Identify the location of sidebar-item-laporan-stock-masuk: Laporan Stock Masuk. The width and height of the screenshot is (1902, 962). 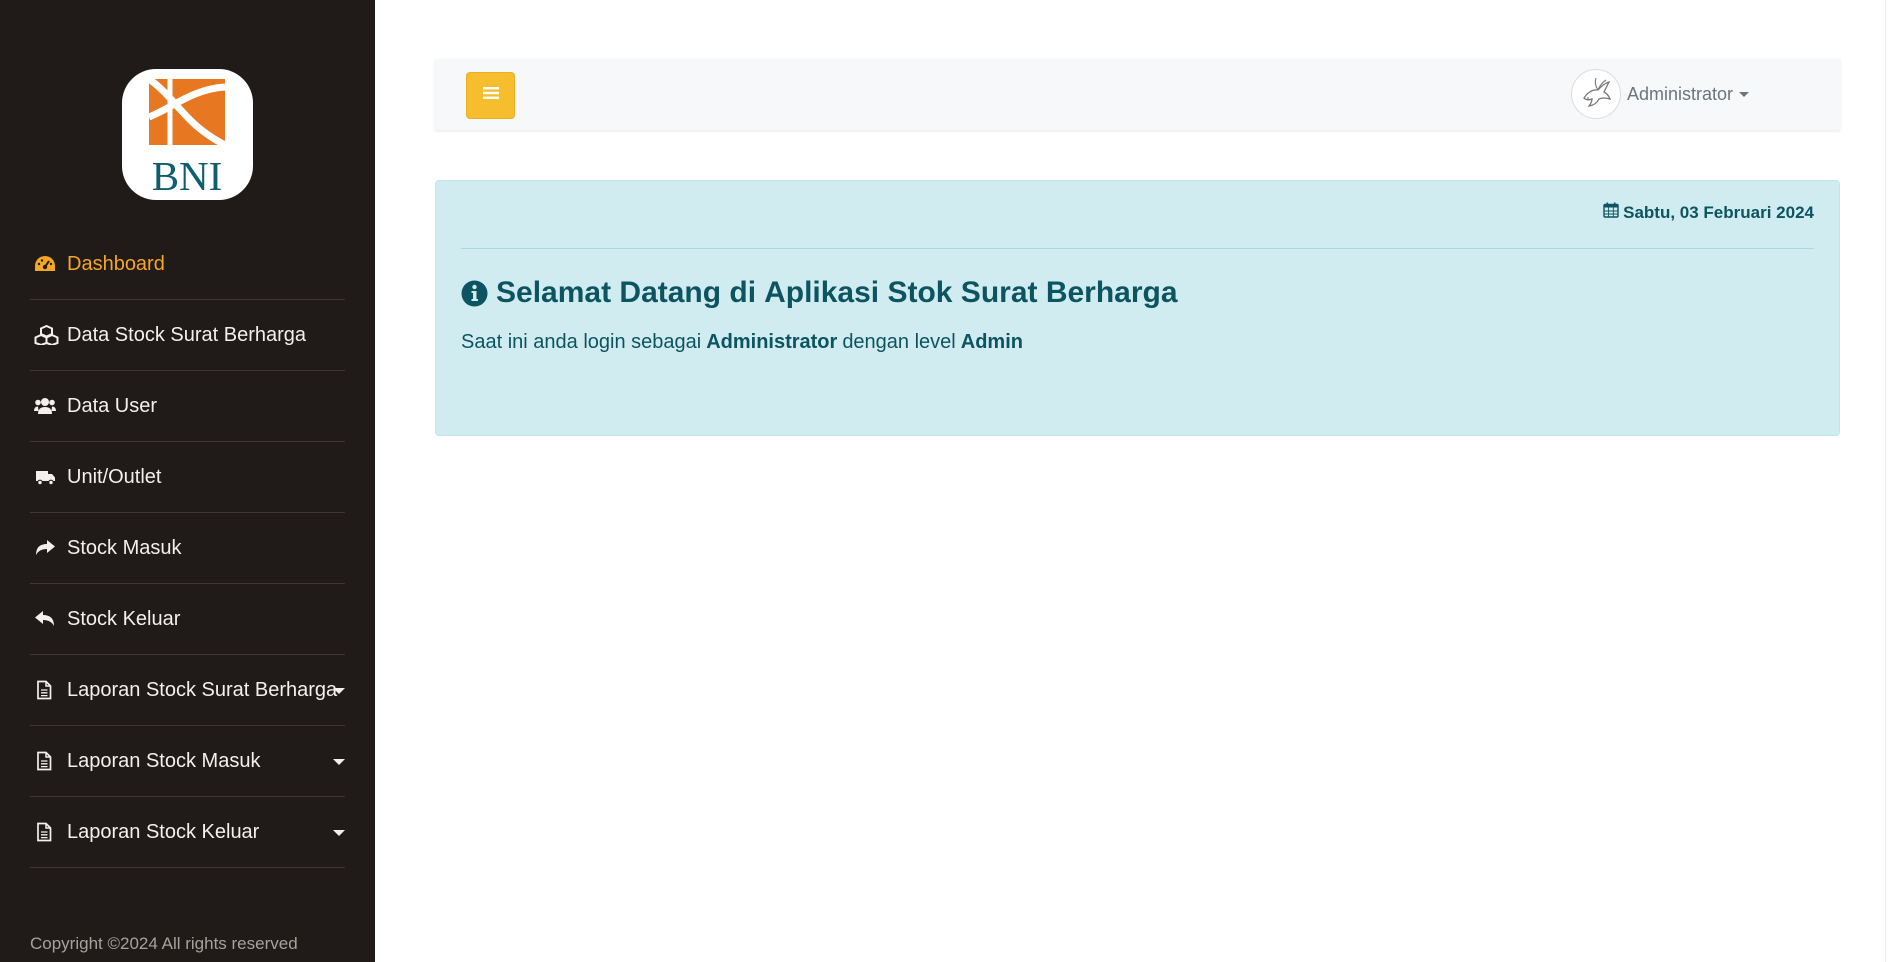
(187, 761).